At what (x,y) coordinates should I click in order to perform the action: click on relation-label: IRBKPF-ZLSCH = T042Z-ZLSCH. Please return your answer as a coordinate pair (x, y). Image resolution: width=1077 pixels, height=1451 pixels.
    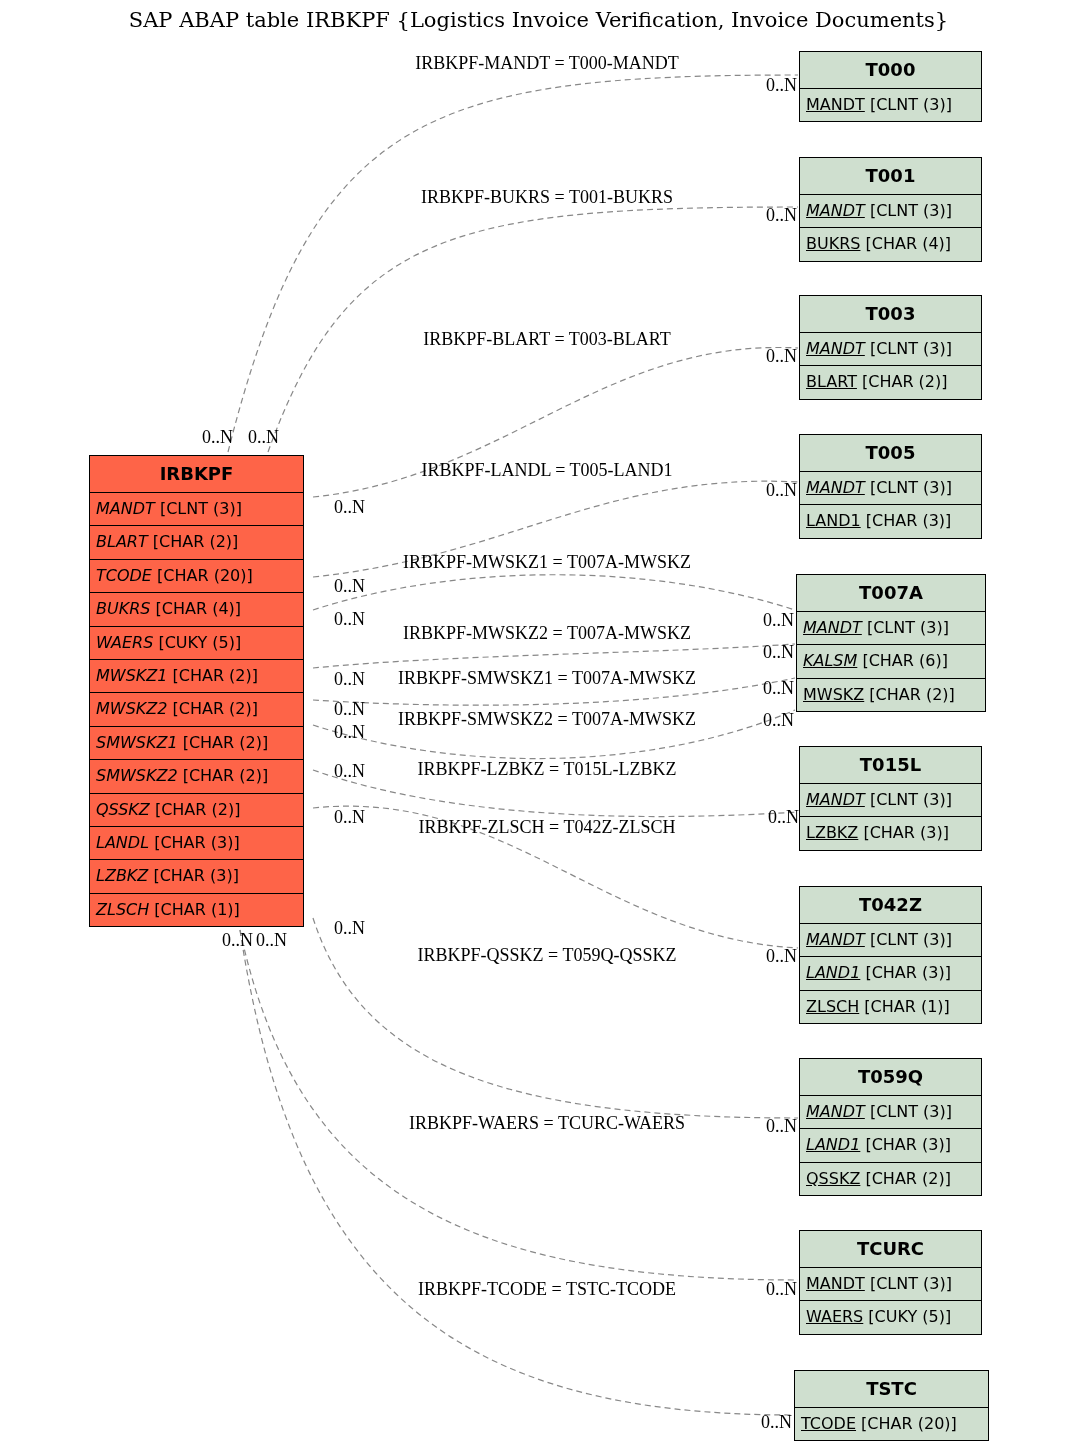
    Looking at the image, I should click on (547, 827).